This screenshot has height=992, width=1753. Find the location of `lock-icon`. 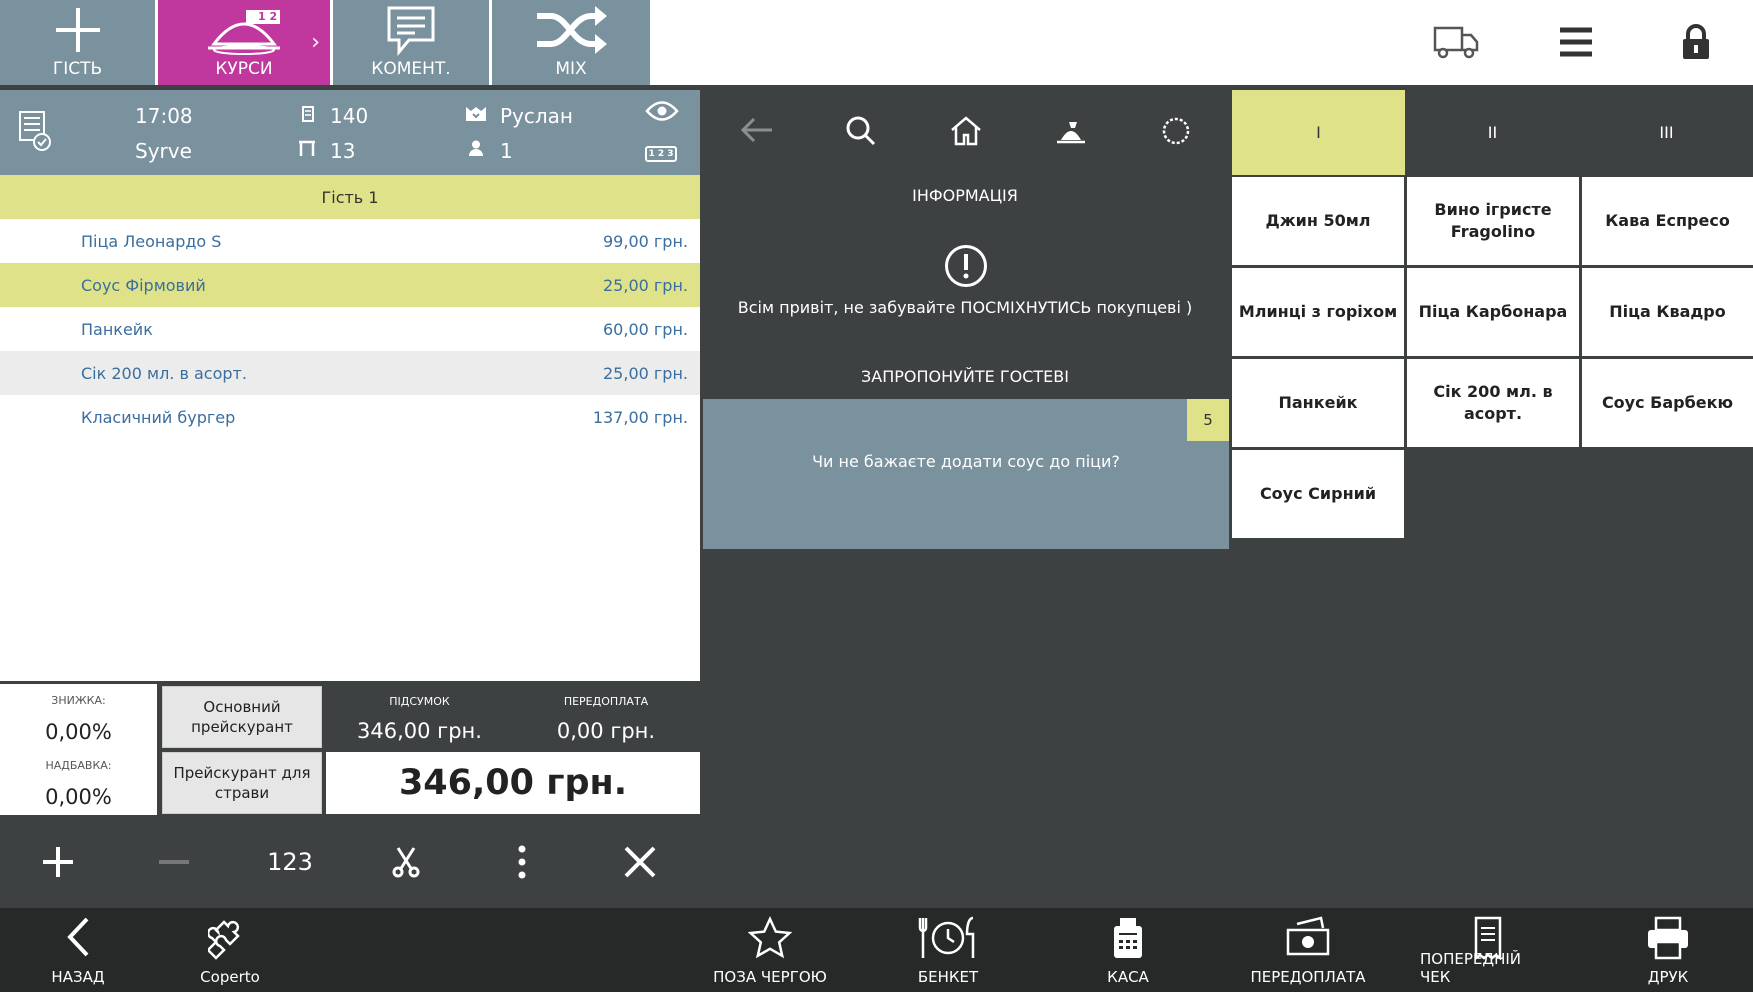

lock-icon is located at coordinates (1696, 42).